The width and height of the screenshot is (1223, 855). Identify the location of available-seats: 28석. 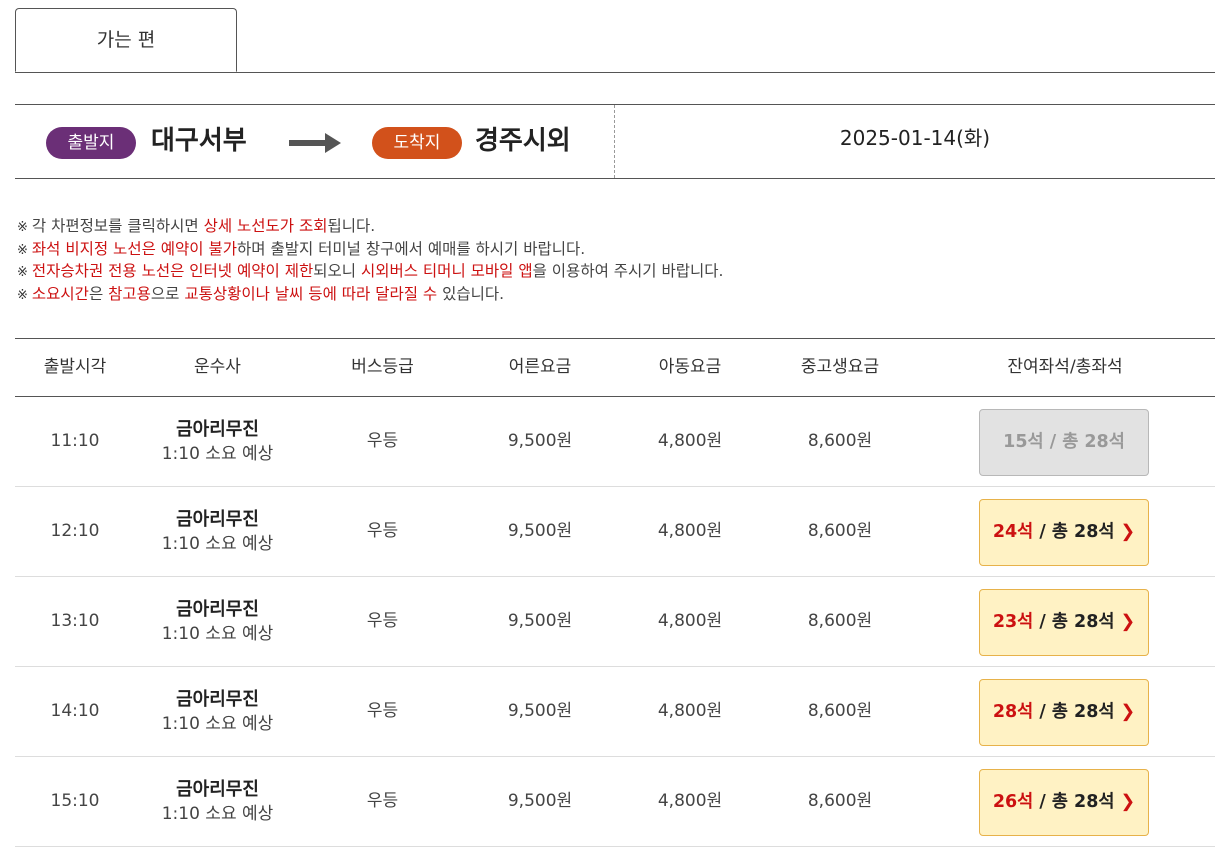
(1013, 712).